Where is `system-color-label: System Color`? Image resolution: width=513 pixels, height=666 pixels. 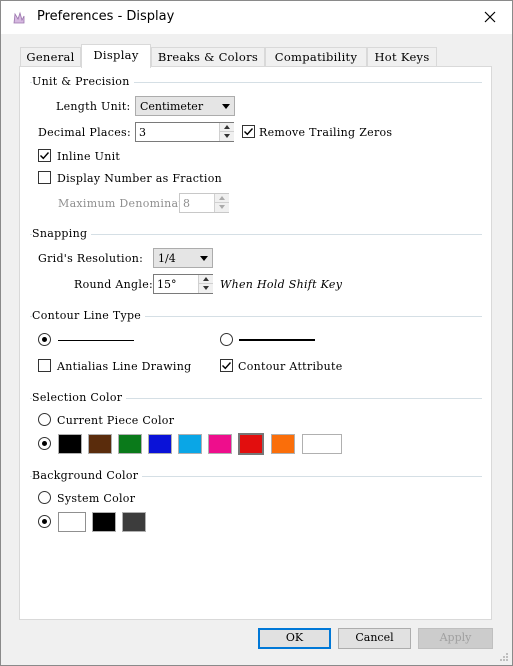 system-color-label: System Color is located at coordinates (96, 498).